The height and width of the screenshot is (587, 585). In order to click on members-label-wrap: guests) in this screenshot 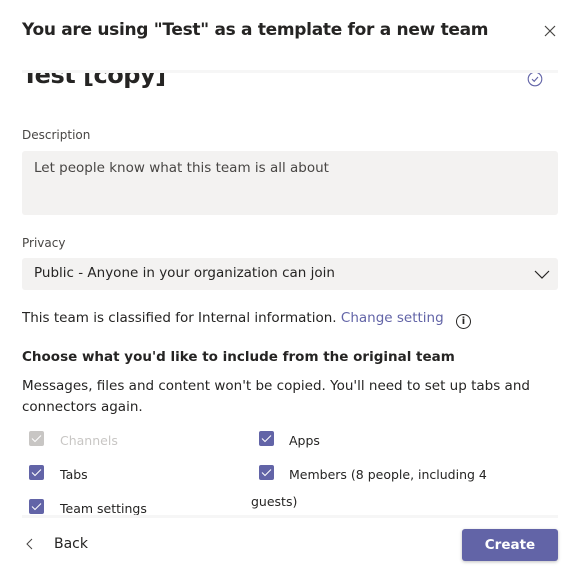, I will do `click(274, 501)`.